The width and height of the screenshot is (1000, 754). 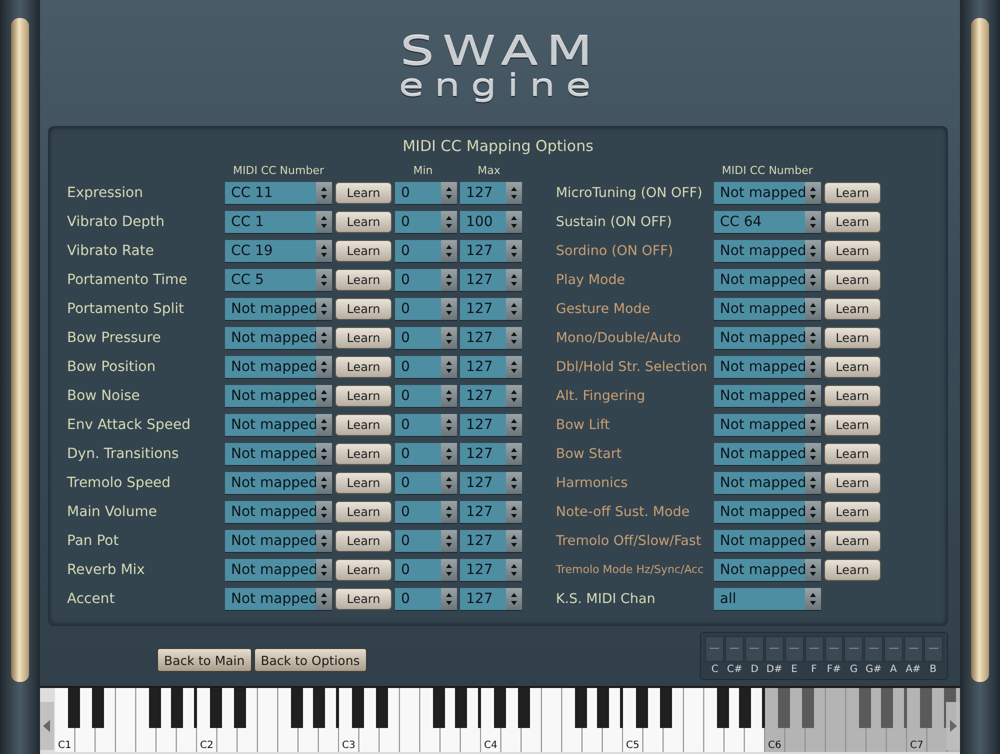 What do you see at coordinates (491, 221) in the screenshot?
I see `max-select: 100` at bounding box center [491, 221].